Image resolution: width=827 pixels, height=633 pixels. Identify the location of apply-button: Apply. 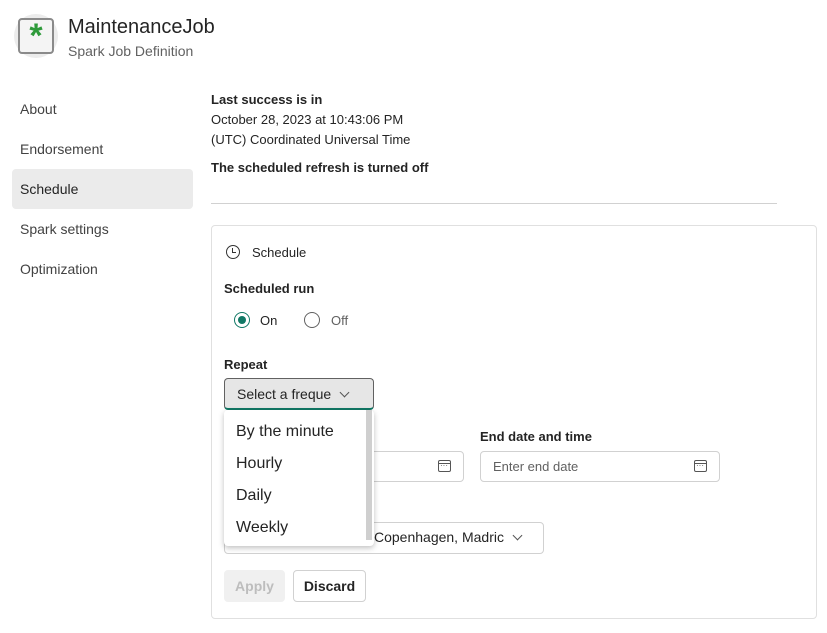
(254, 586).